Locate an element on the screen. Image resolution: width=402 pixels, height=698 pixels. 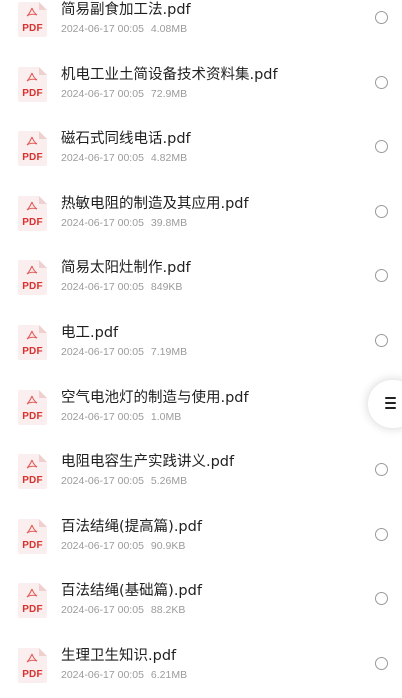
file-meta: 2024-06-17 00:05 90.9KB is located at coordinates (123, 546).